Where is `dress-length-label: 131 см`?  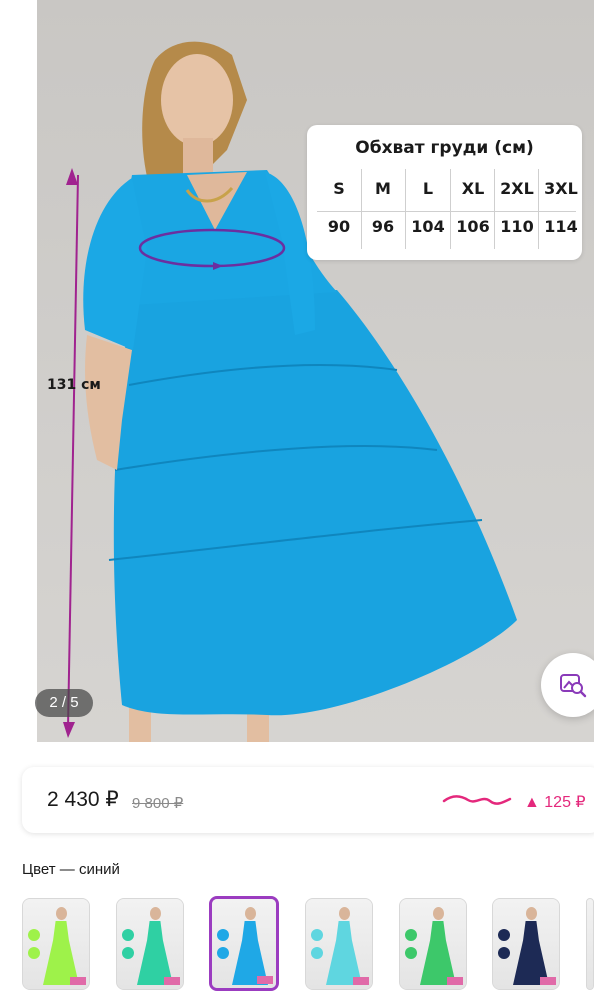 dress-length-label: 131 см is located at coordinates (74, 385).